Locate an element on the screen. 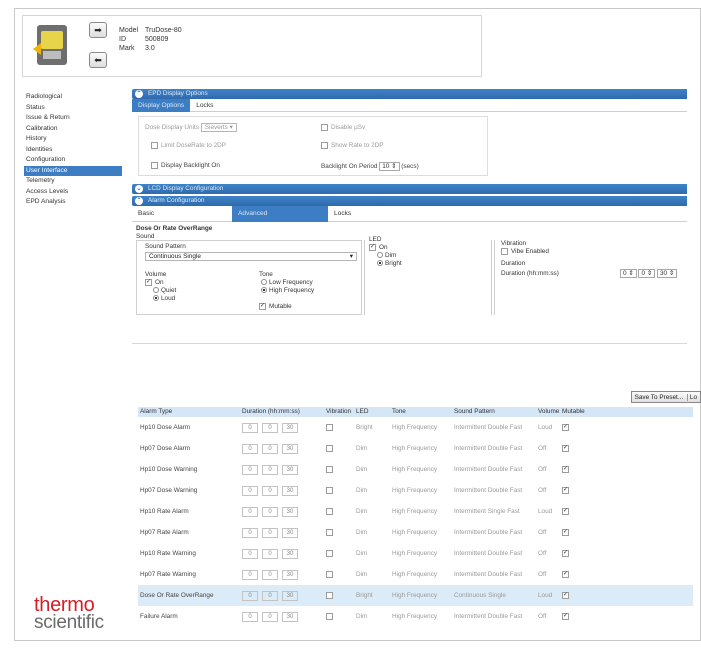  sidebar-item-configuration: Configuration is located at coordinates (73, 160).